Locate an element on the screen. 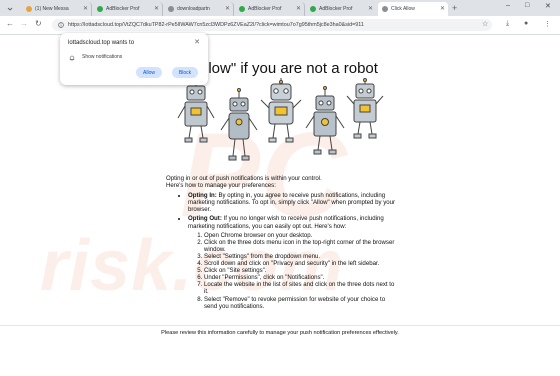 The width and height of the screenshot is (560, 376). chevron-down-icon is located at coordinates (10, 9).